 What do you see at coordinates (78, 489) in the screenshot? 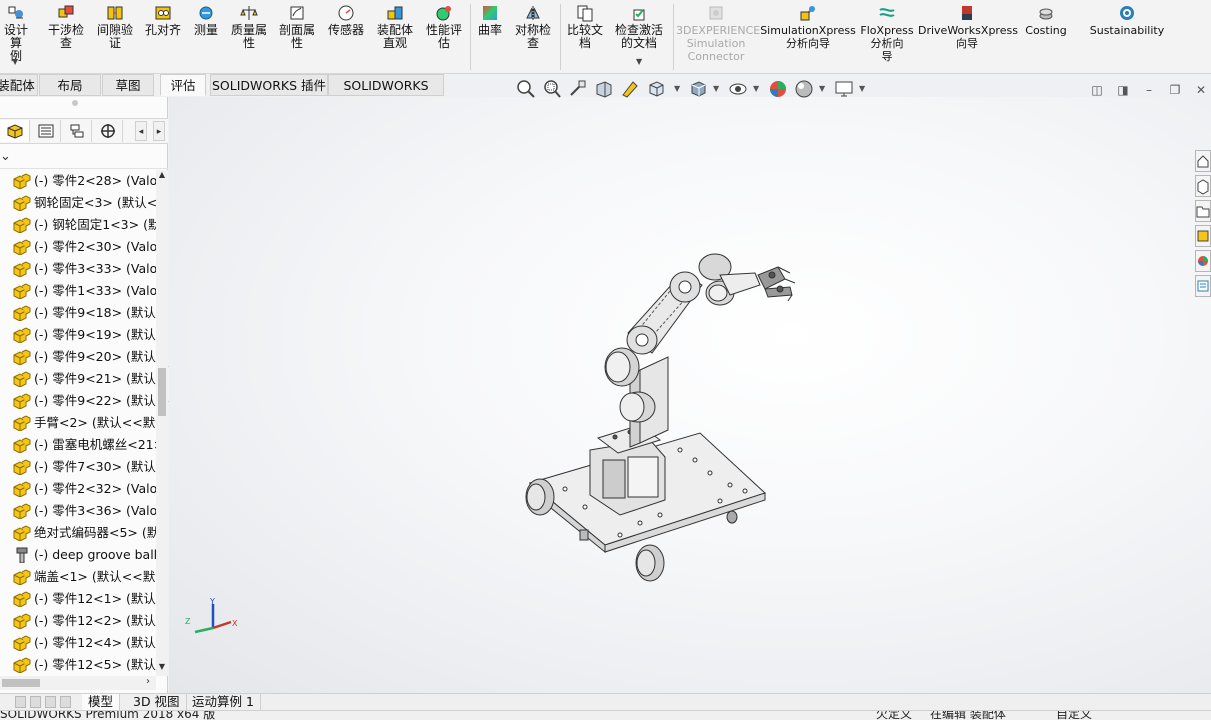
I see `tree-item: (-) 零件2<32> (Valor` at bounding box center [78, 489].